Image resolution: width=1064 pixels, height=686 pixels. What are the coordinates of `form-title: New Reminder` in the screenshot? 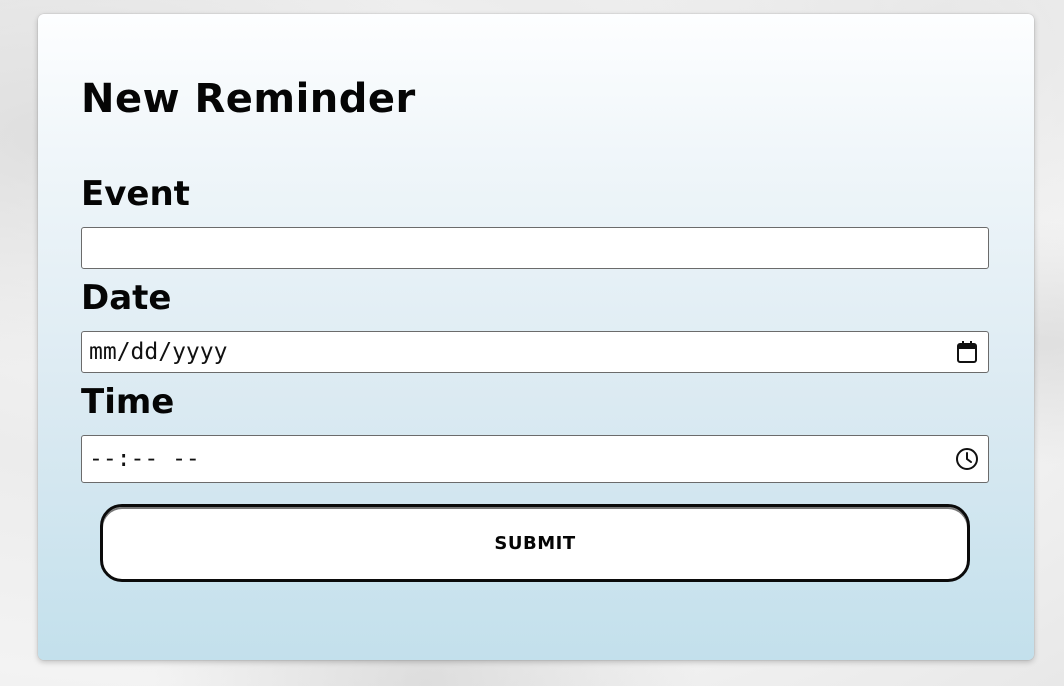 It's located at (248, 99).